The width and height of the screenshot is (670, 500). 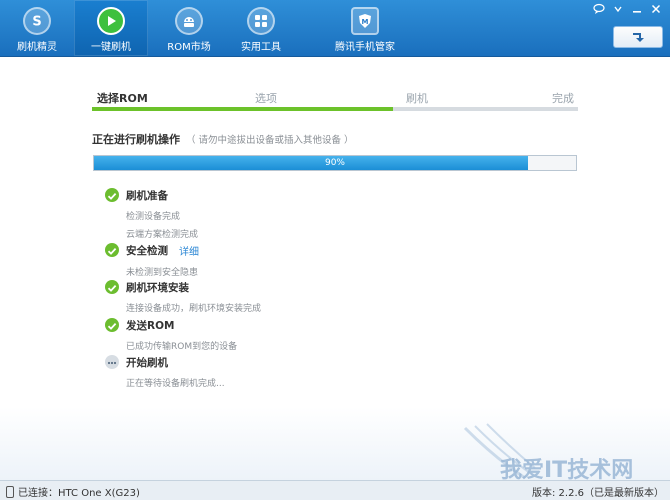 What do you see at coordinates (270, 140) in the screenshot?
I see `operation-hint: （ 请勿中途拔出设备或插入其他设备 ）` at bounding box center [270, 140].